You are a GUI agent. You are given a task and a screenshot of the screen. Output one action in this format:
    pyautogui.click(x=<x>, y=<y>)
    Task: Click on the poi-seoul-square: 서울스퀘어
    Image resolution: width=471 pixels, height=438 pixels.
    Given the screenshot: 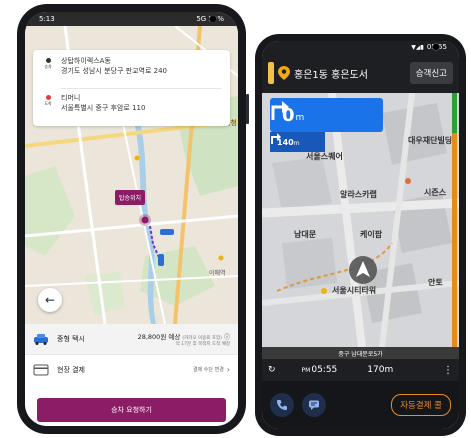 What is the action you would take?
    pyautogui.click(x=324, y=156)
    